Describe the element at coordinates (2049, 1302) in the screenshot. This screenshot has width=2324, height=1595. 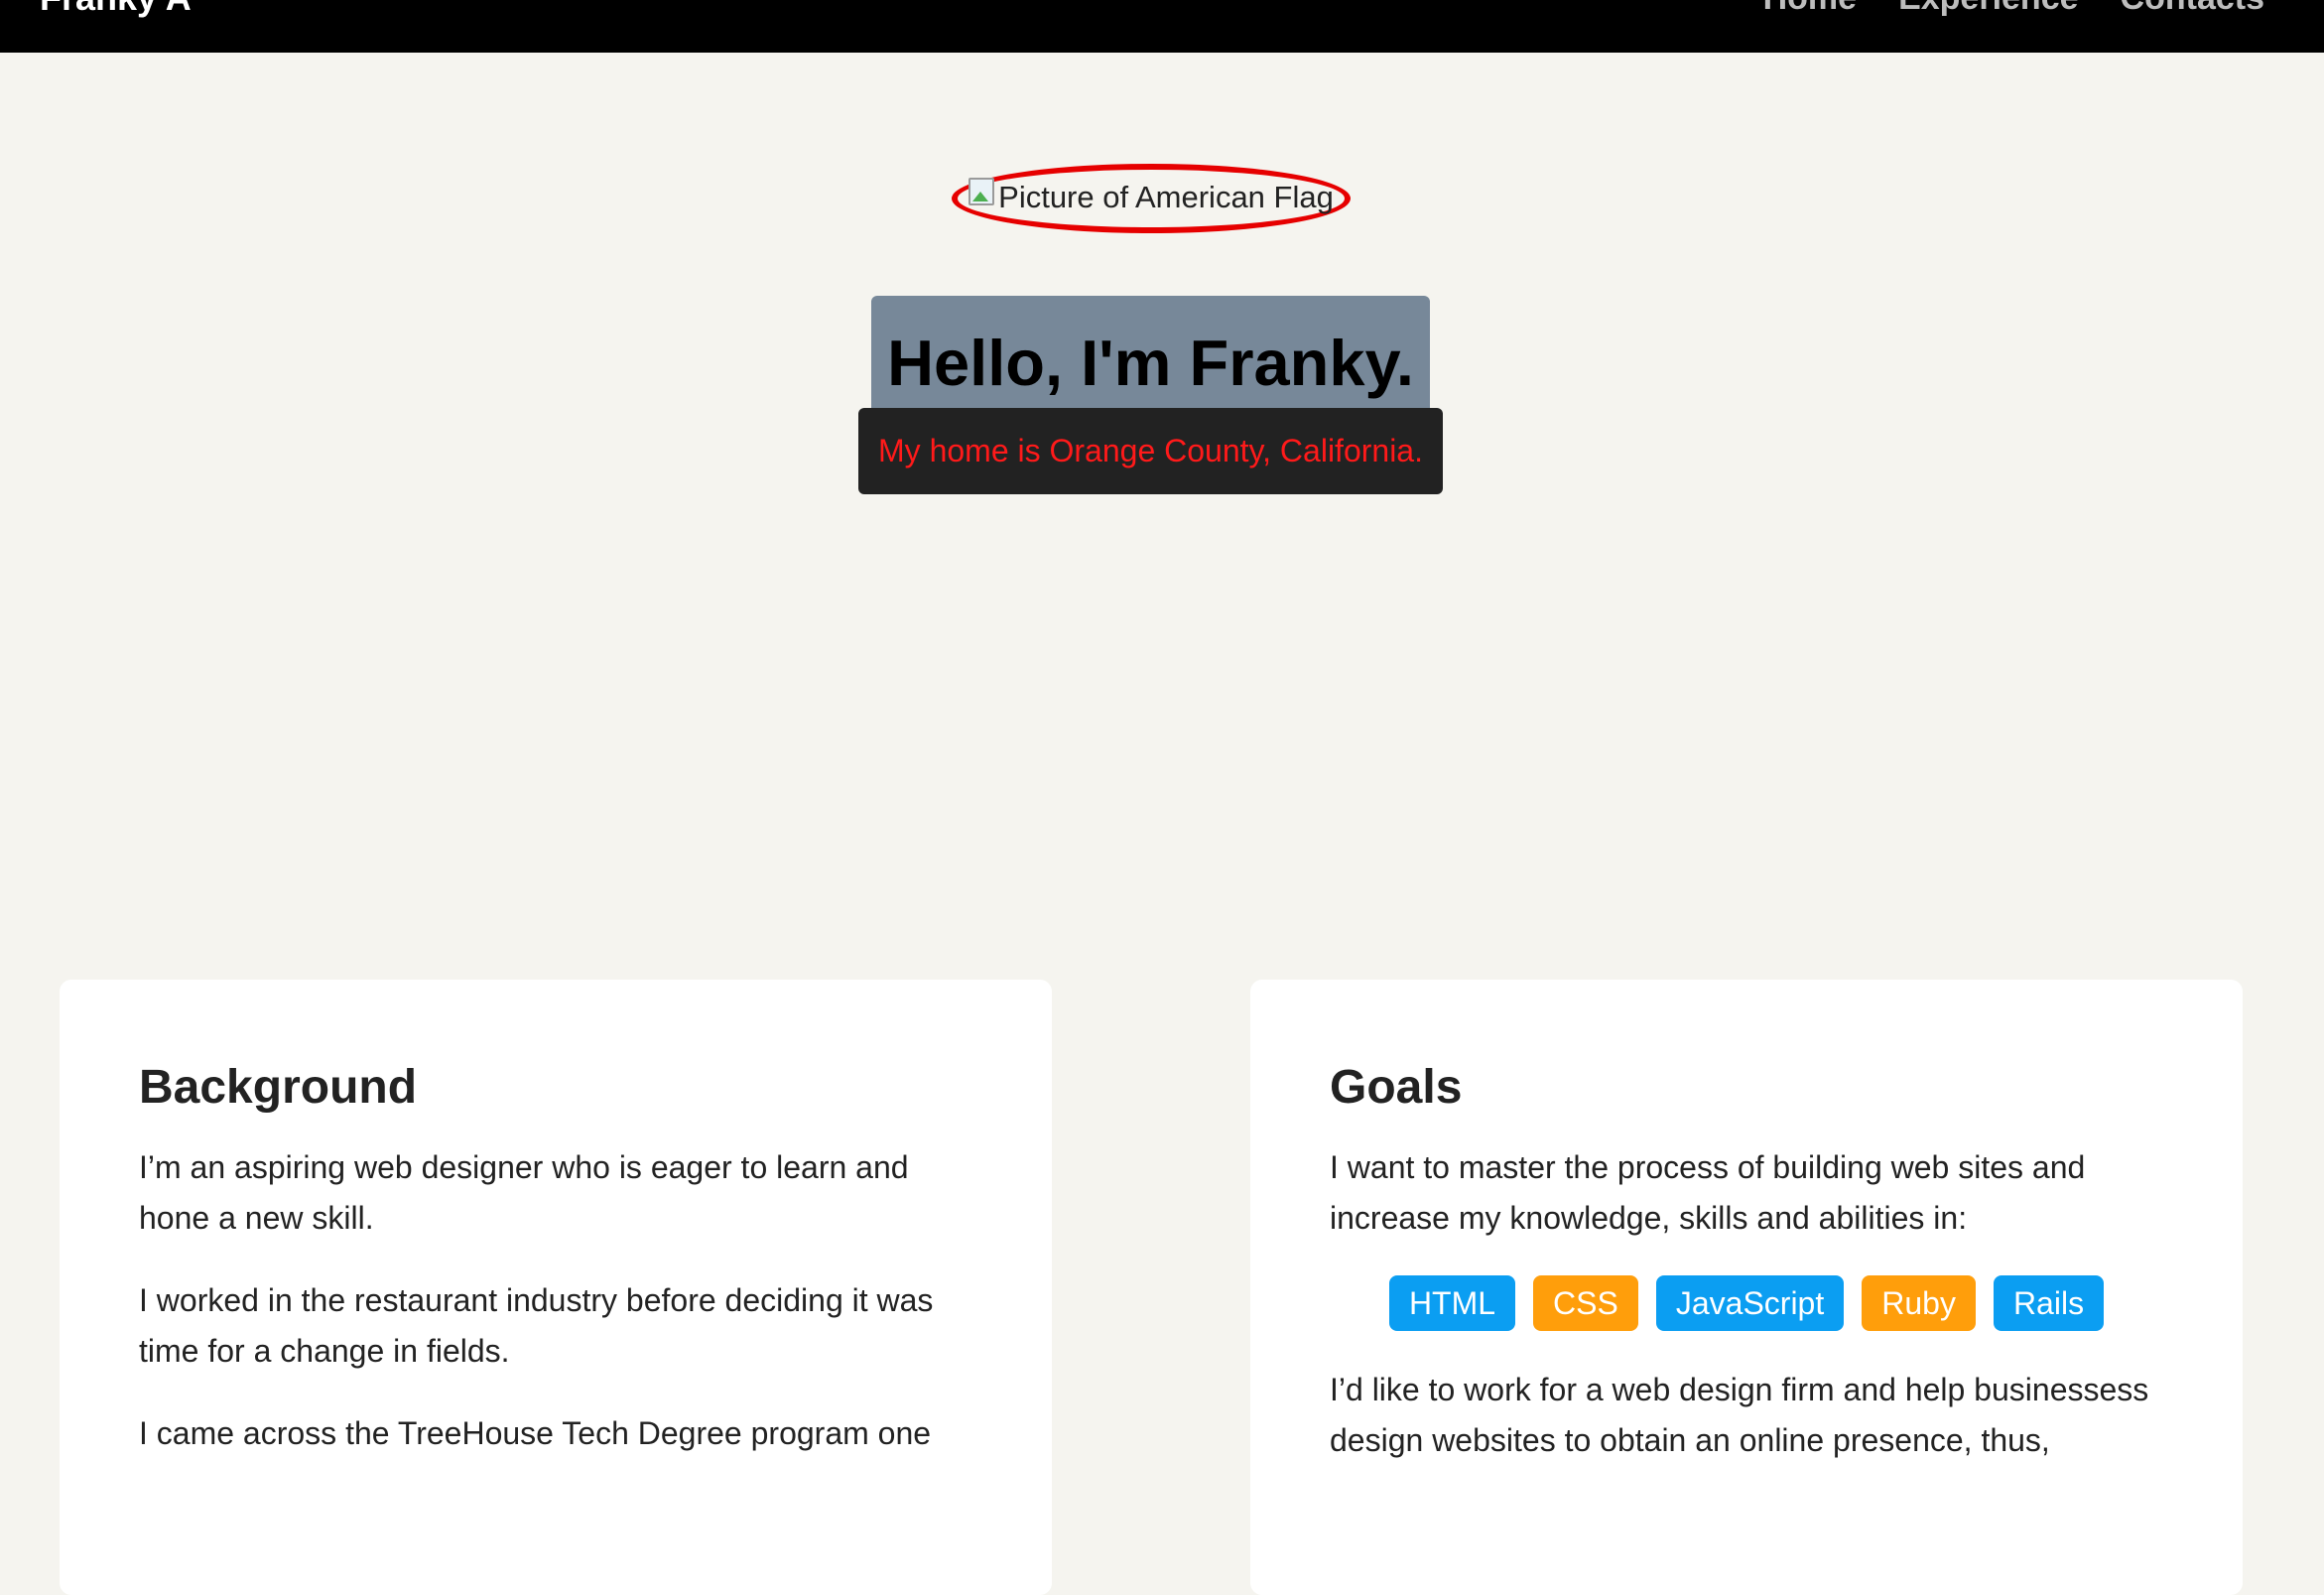
I see `skill-tag-rails: Rails` at that location.